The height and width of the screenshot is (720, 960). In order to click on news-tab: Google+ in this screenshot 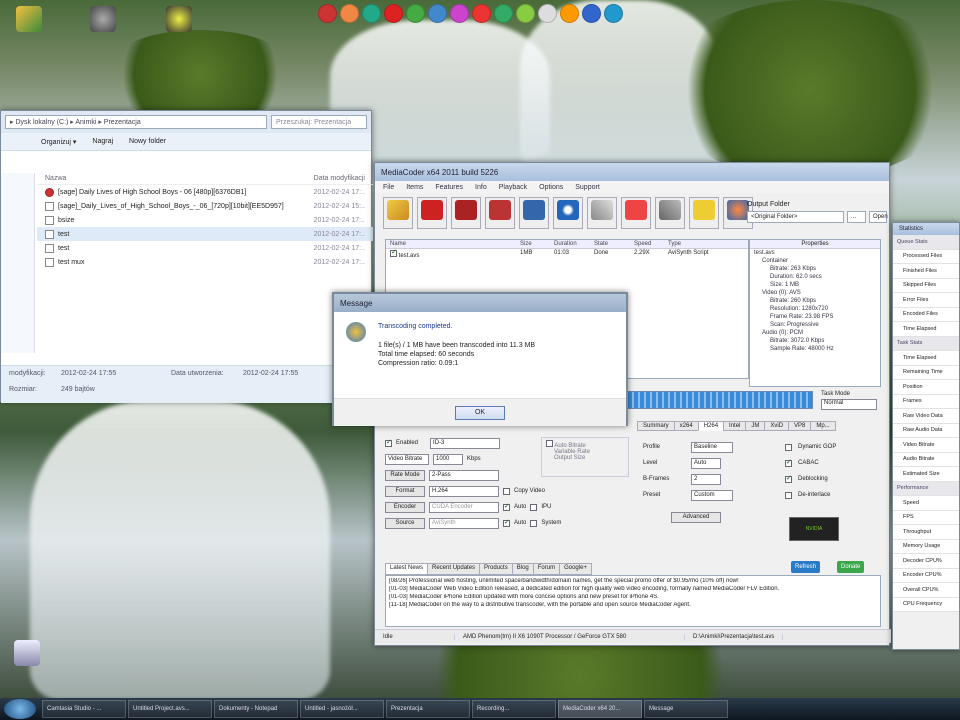, I will do `click(575, 569)`.